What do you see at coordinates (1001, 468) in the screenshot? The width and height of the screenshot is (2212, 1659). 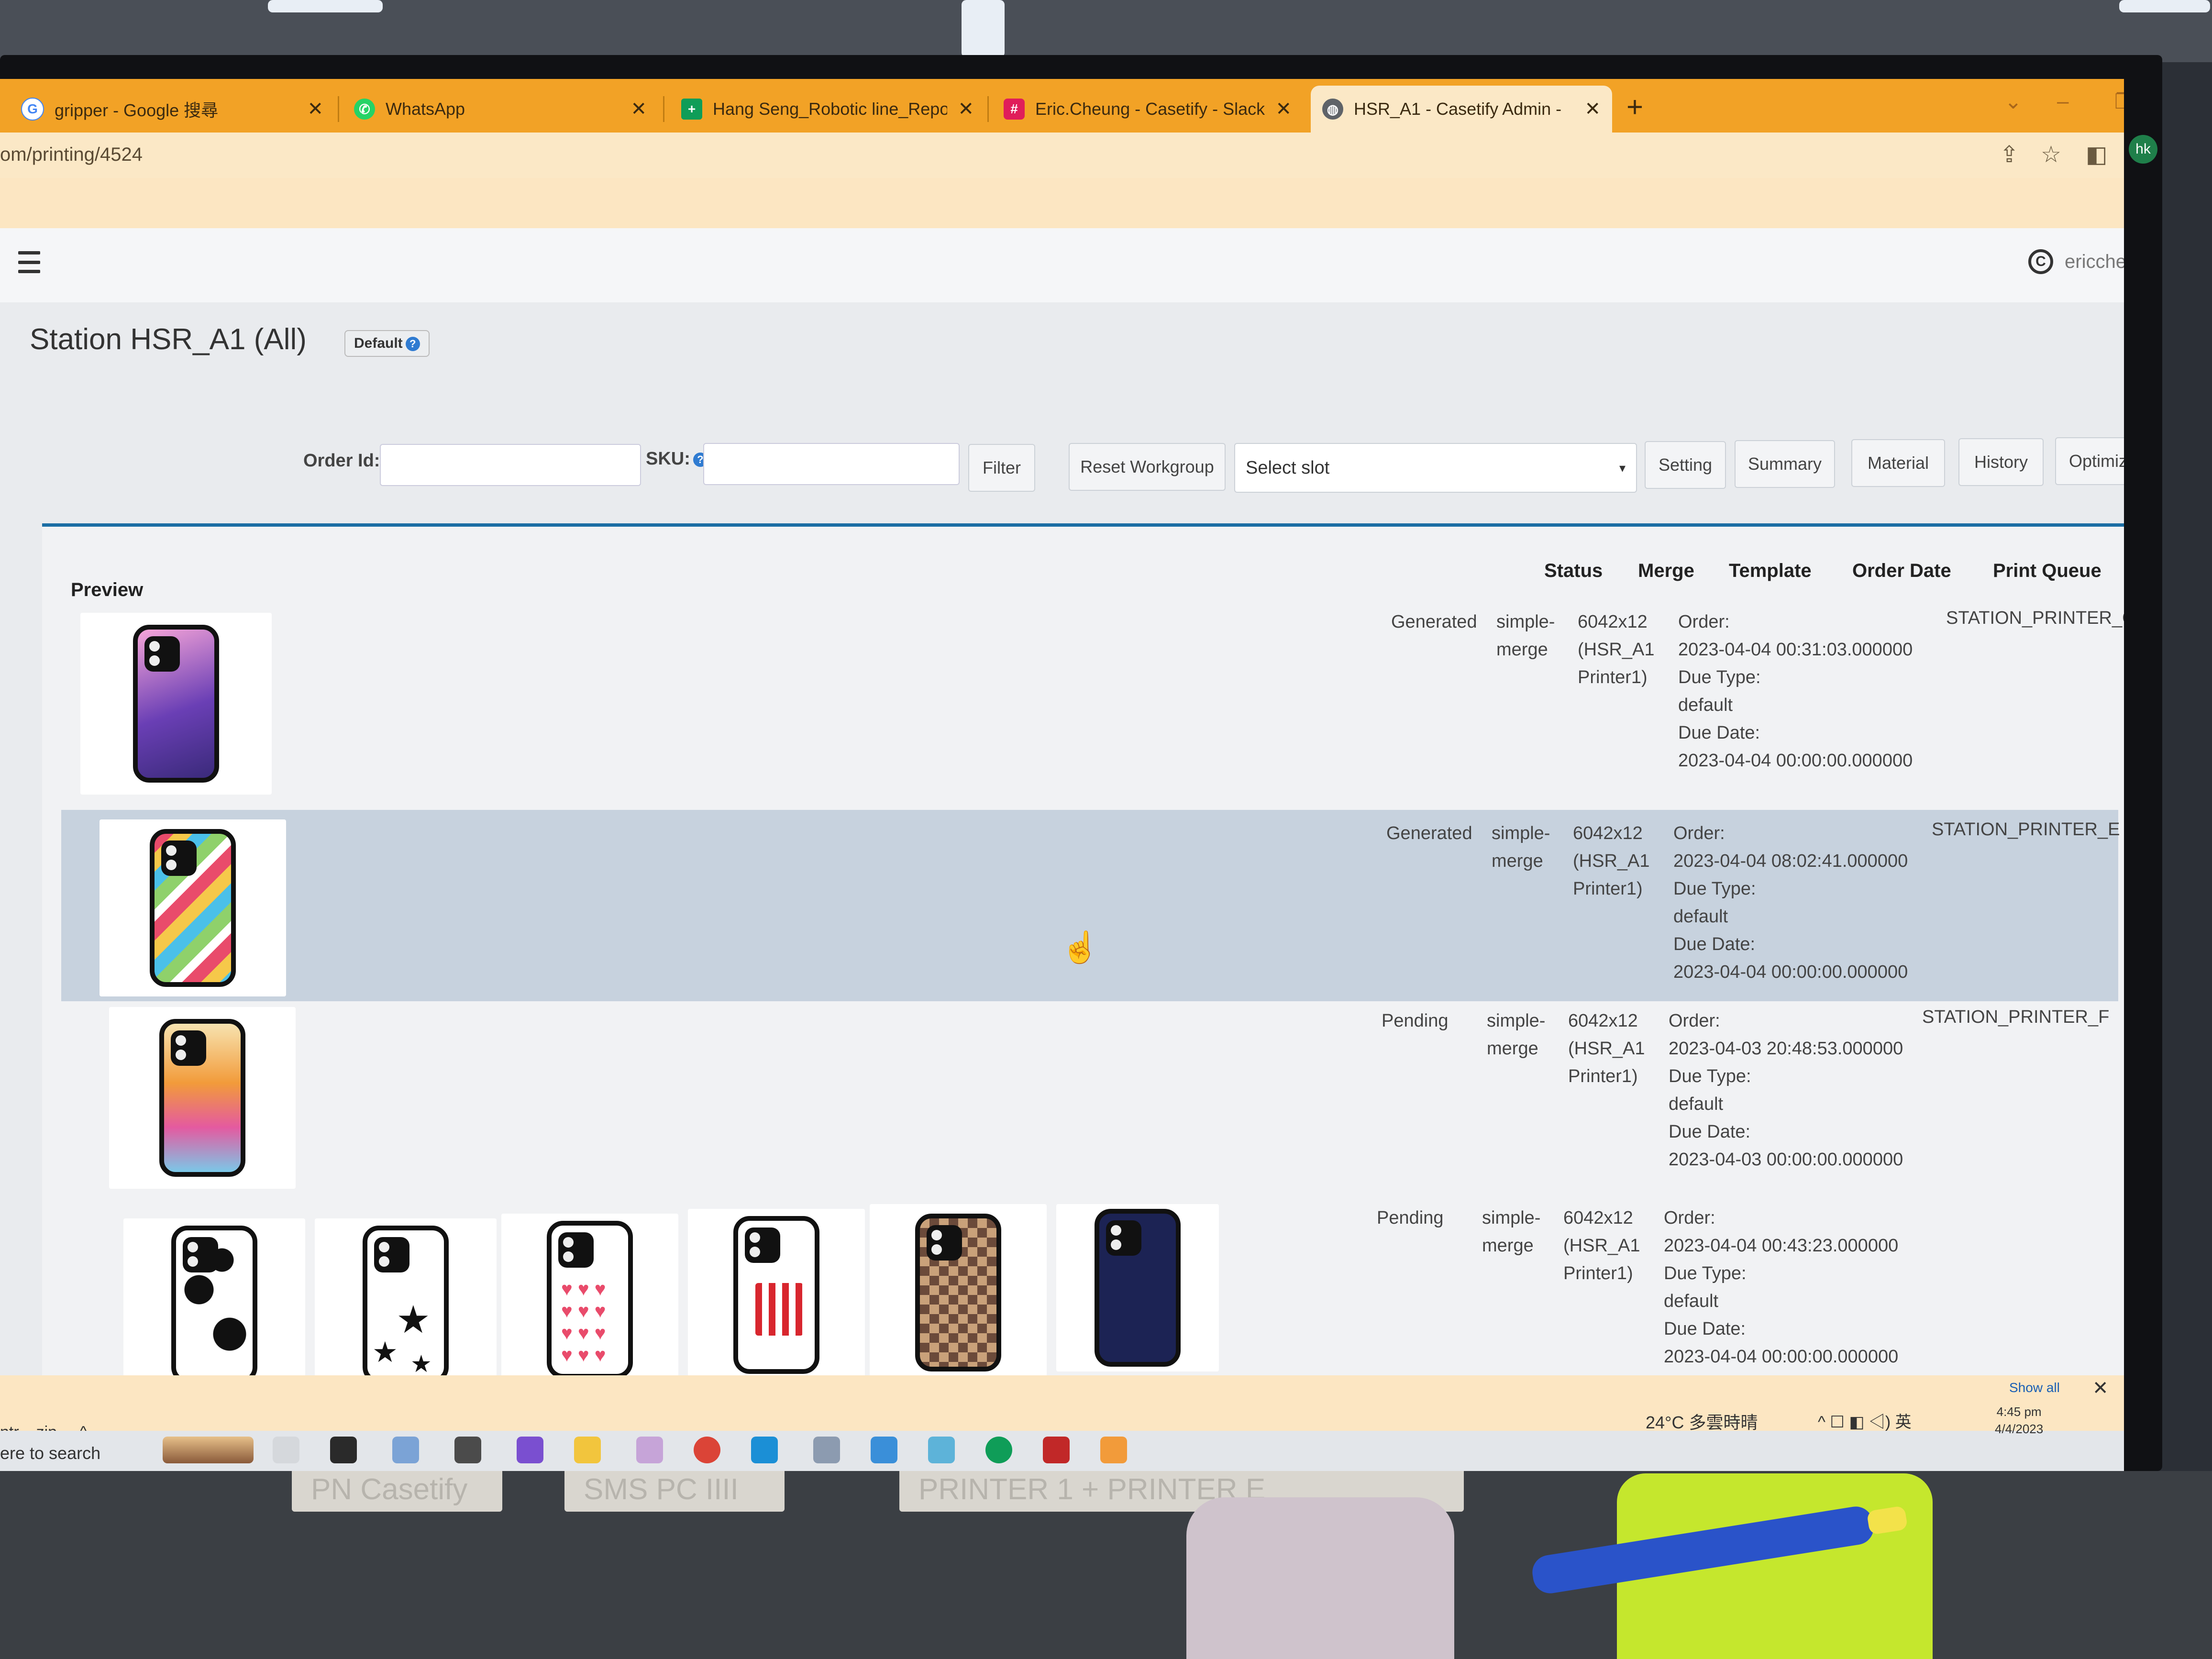 I see `filter-button: Filter` at bounding box center [1001, 468].